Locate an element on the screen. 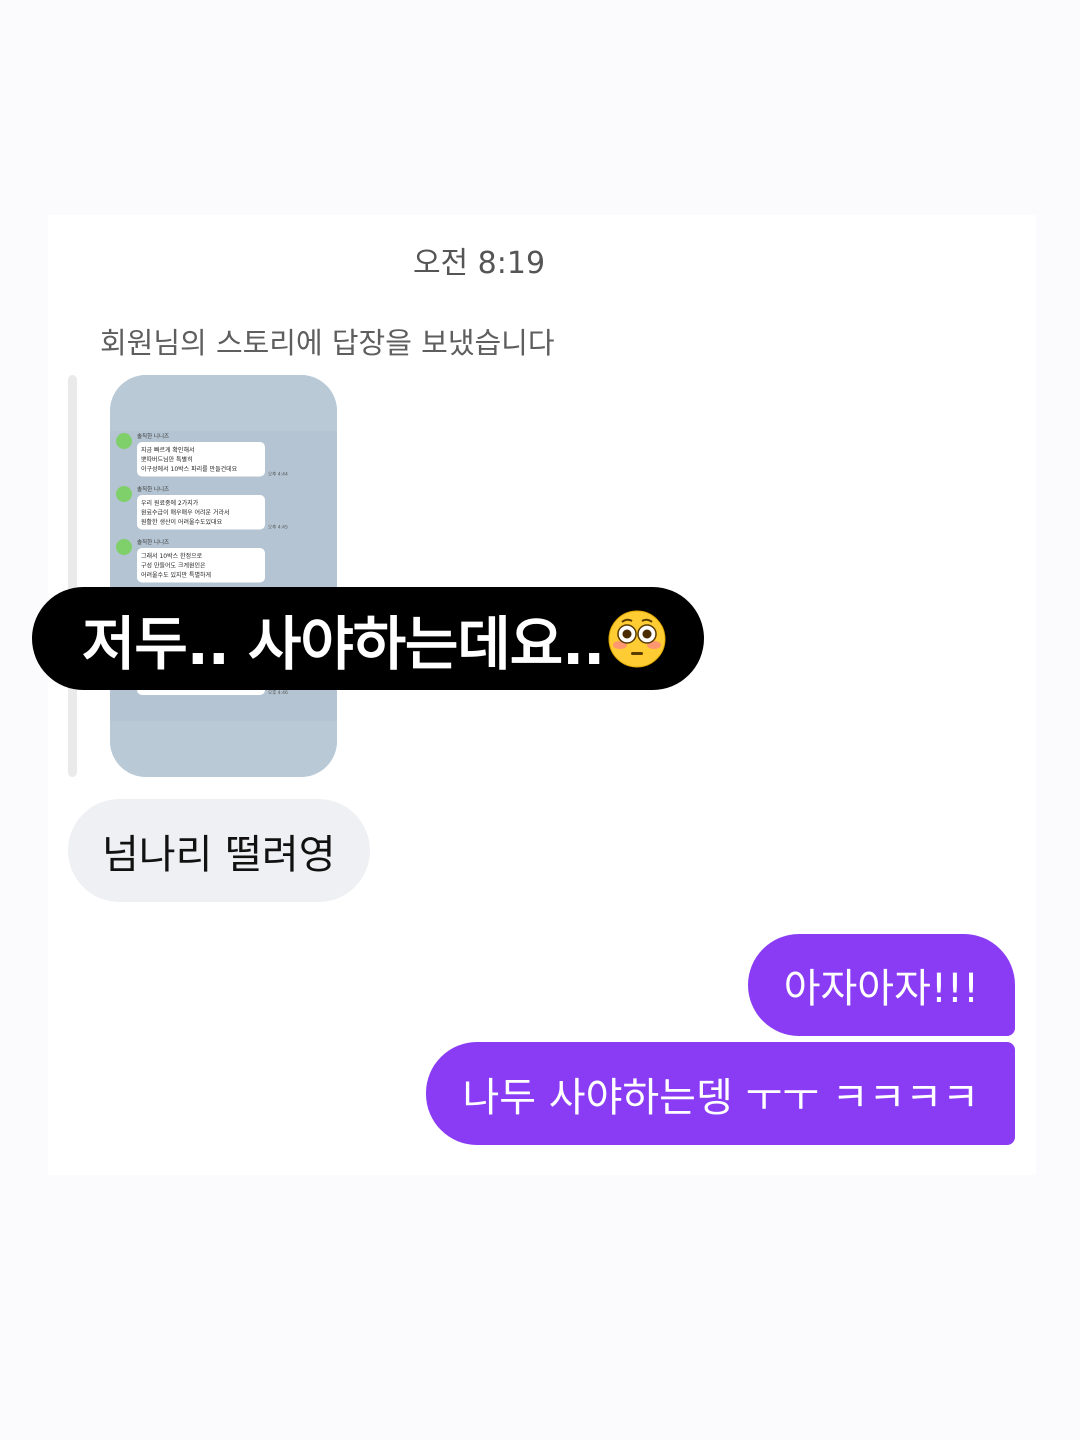 This screenshot has height=1440, width=1080. received-message-bubble: 넘나리 떨려영 is located at coordinates (219, 850).